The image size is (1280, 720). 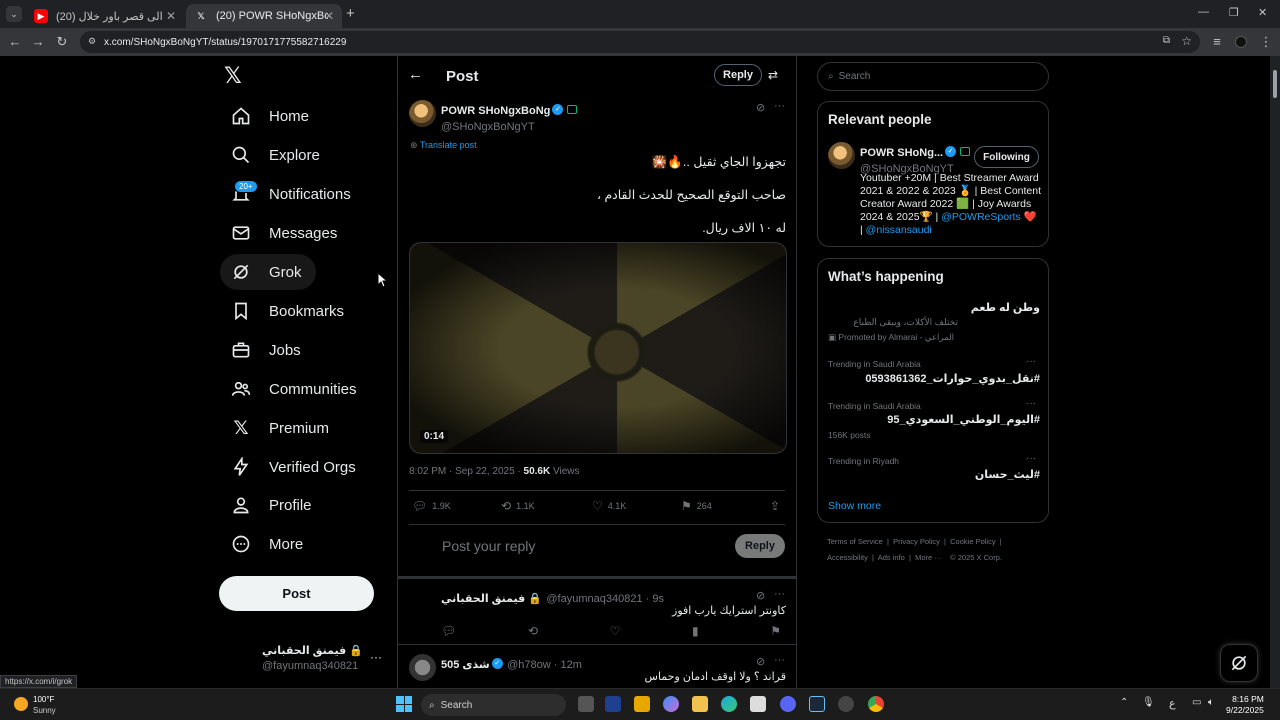 I want to click on windows-start-icon, so click(x=404, y=704).